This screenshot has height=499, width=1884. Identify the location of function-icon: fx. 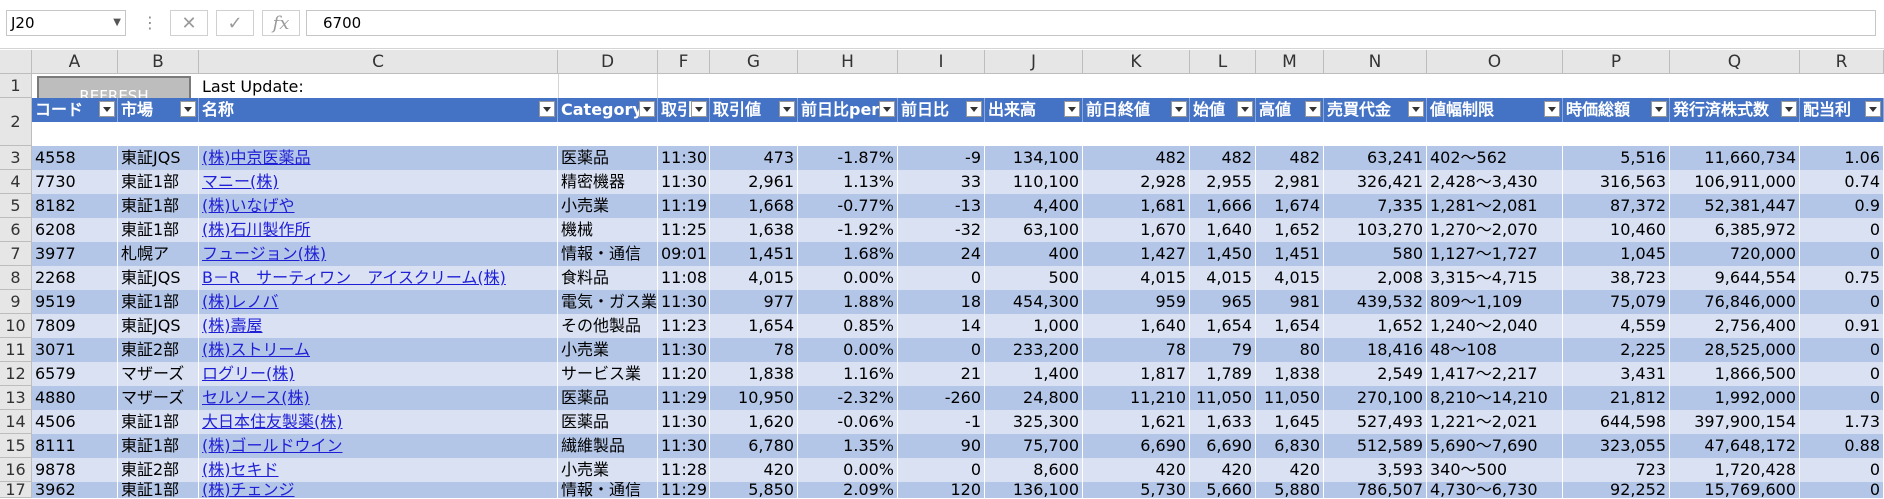
(281, 23).